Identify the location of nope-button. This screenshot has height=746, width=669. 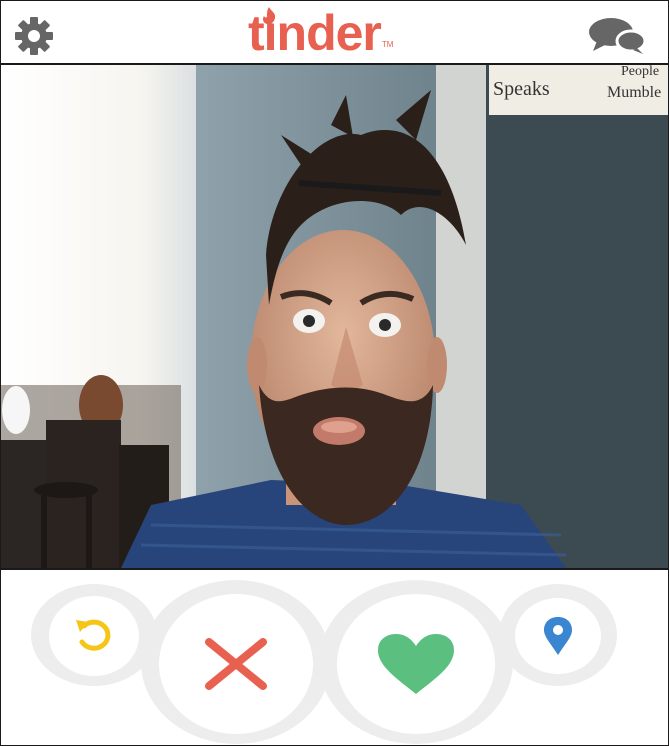
(236, 664).